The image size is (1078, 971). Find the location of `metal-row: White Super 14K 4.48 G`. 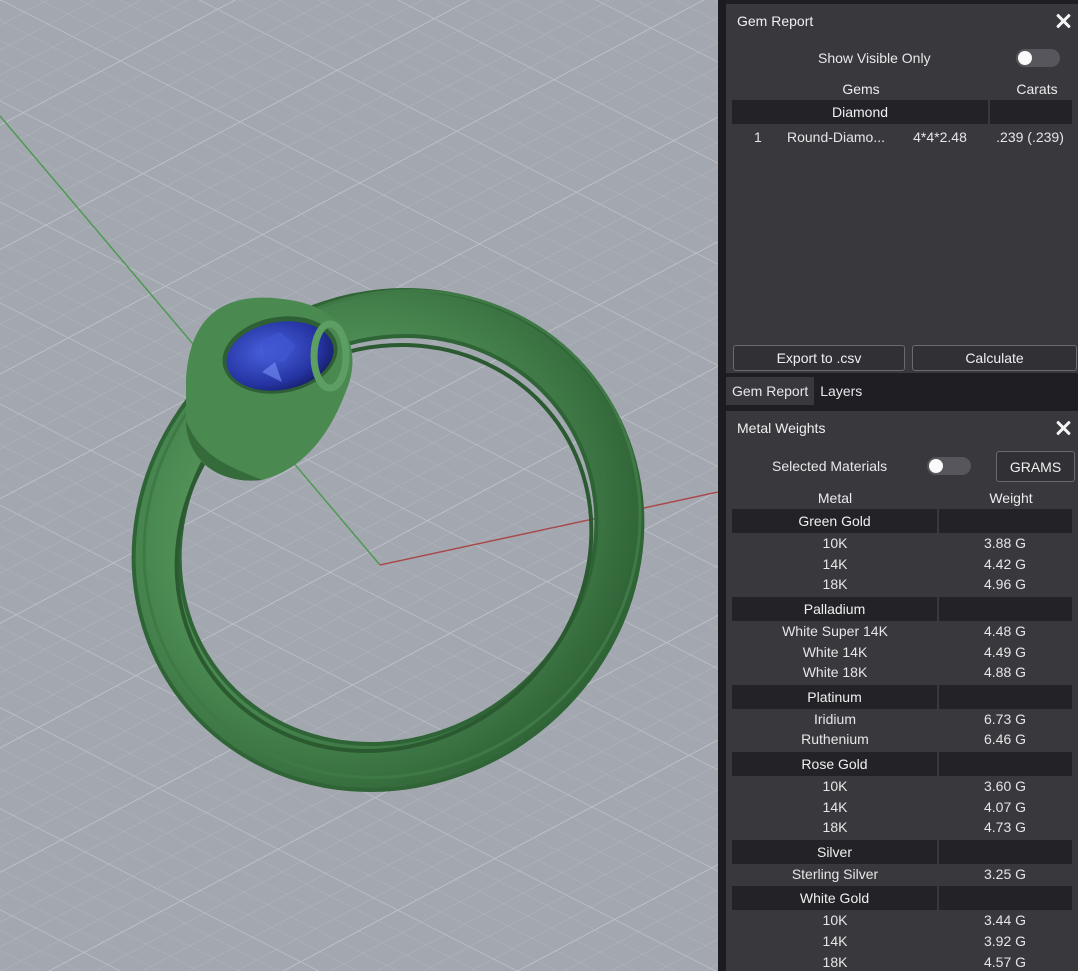

metal-row: White Super 14K 4.48 G is located at coordinates (902, 631).